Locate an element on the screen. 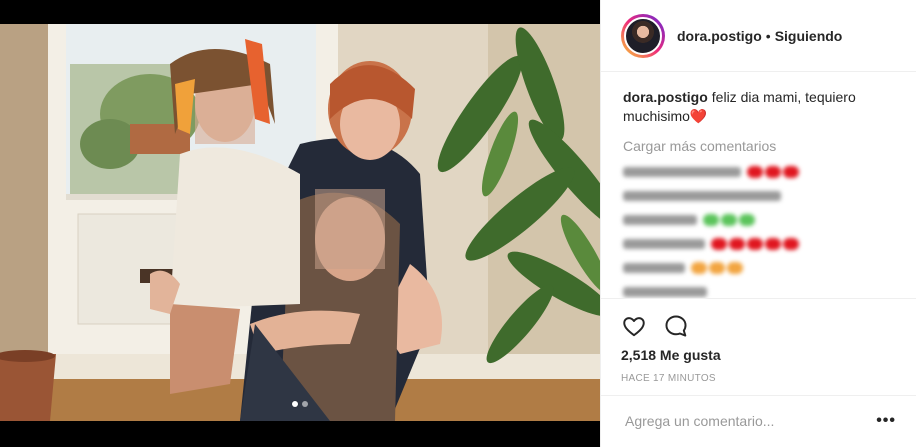  caption-username: dora.postigo is located at coordinates (665, 97).